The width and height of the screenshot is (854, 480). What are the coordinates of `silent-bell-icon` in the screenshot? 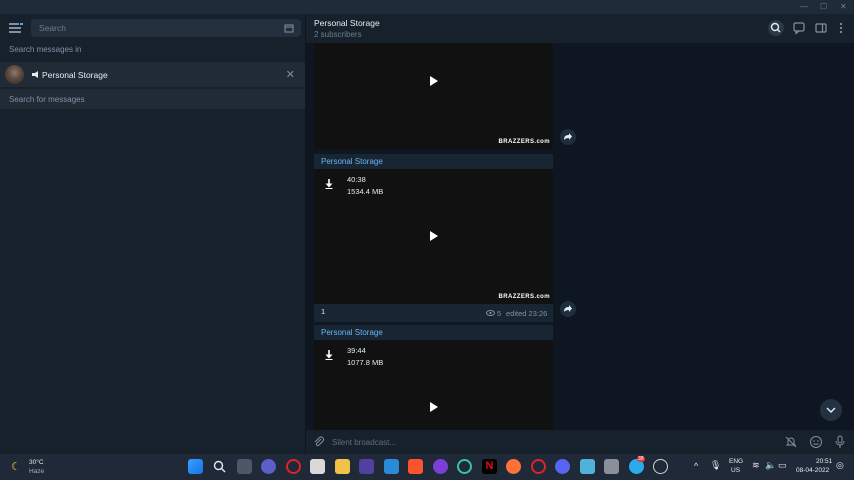 It's located at (791, 442).